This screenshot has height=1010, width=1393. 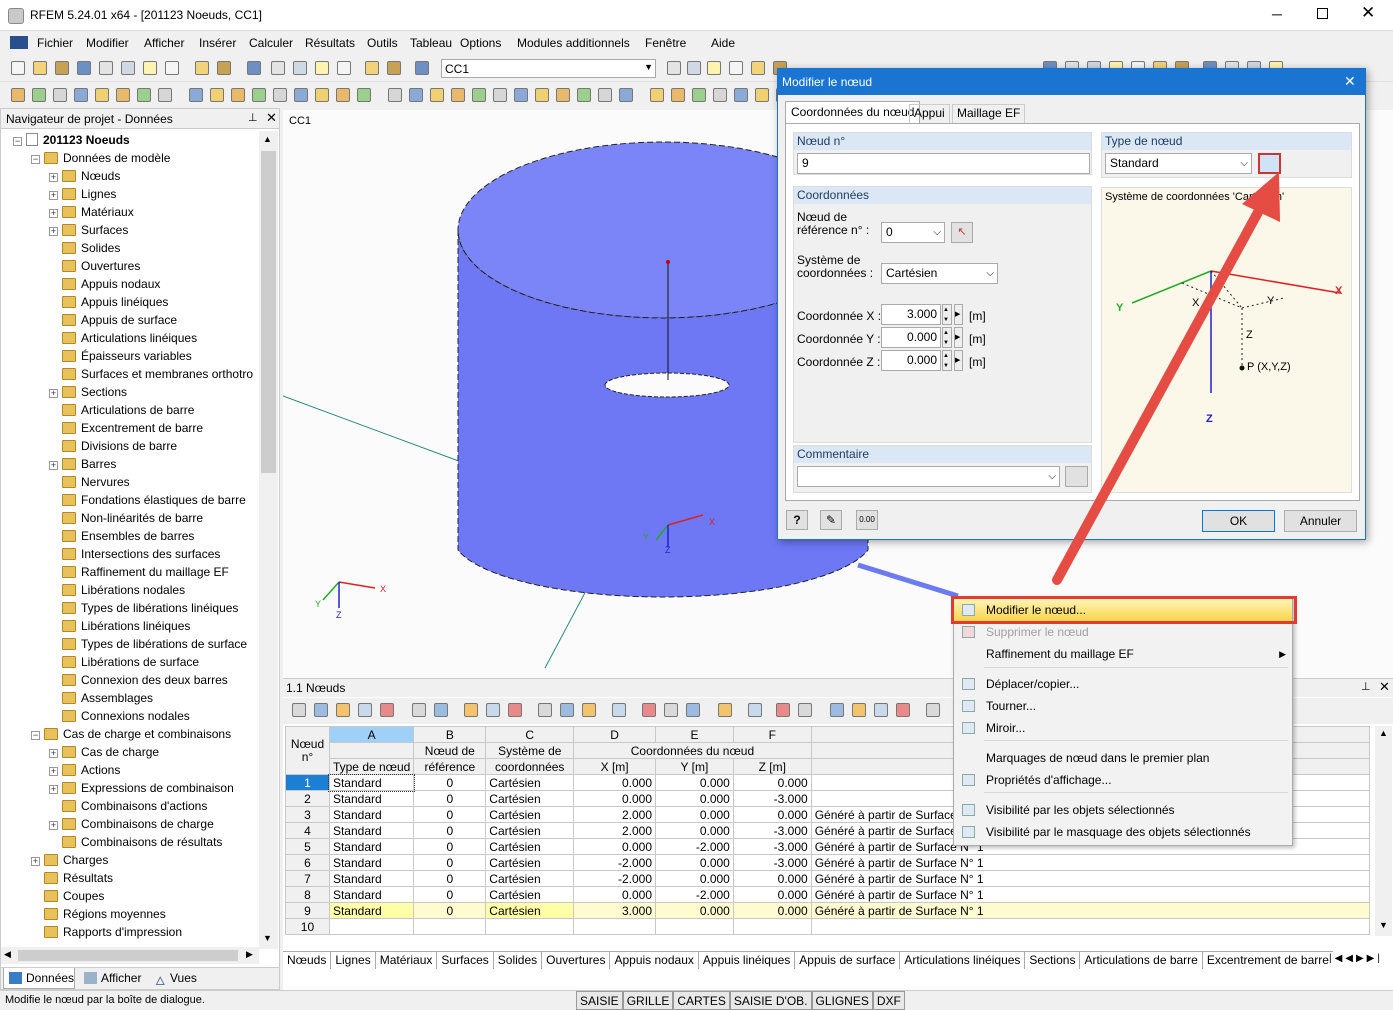 I want to click on navigator-scrollbar: ▲ ▼, so click(x=268, y=540).